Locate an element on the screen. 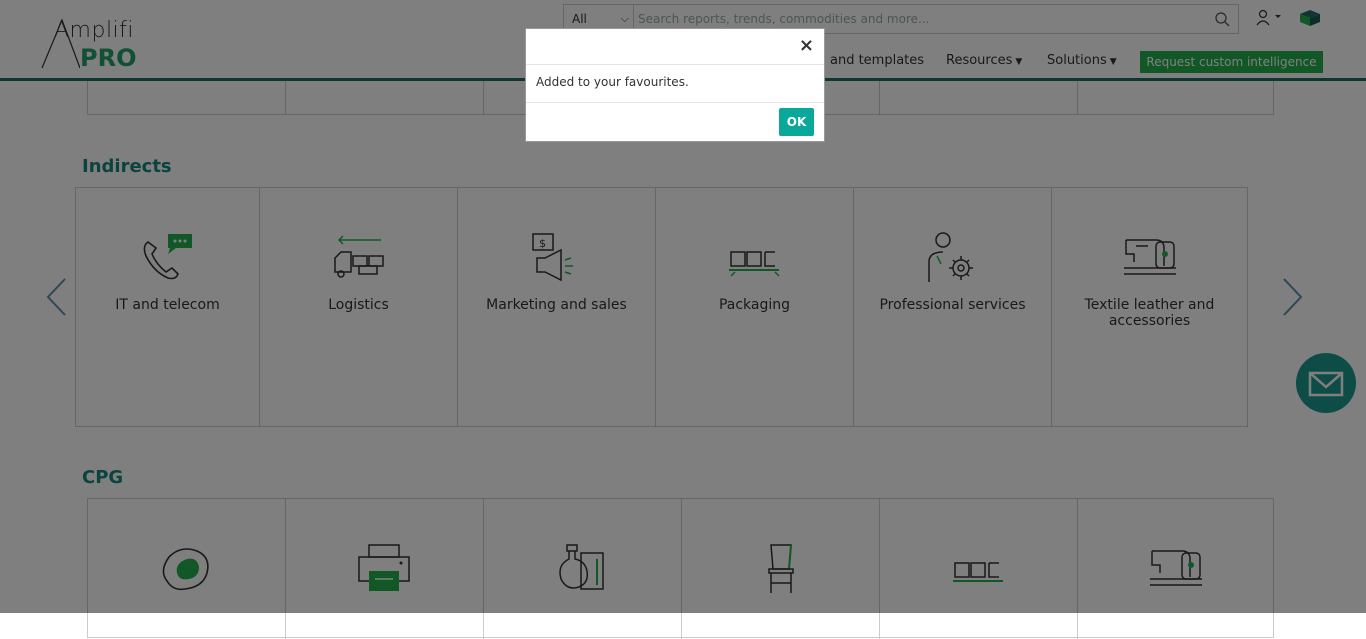 The width and height of the screenshot is (1366, 639). dialog-header: × is located at coordinates (675, 47).